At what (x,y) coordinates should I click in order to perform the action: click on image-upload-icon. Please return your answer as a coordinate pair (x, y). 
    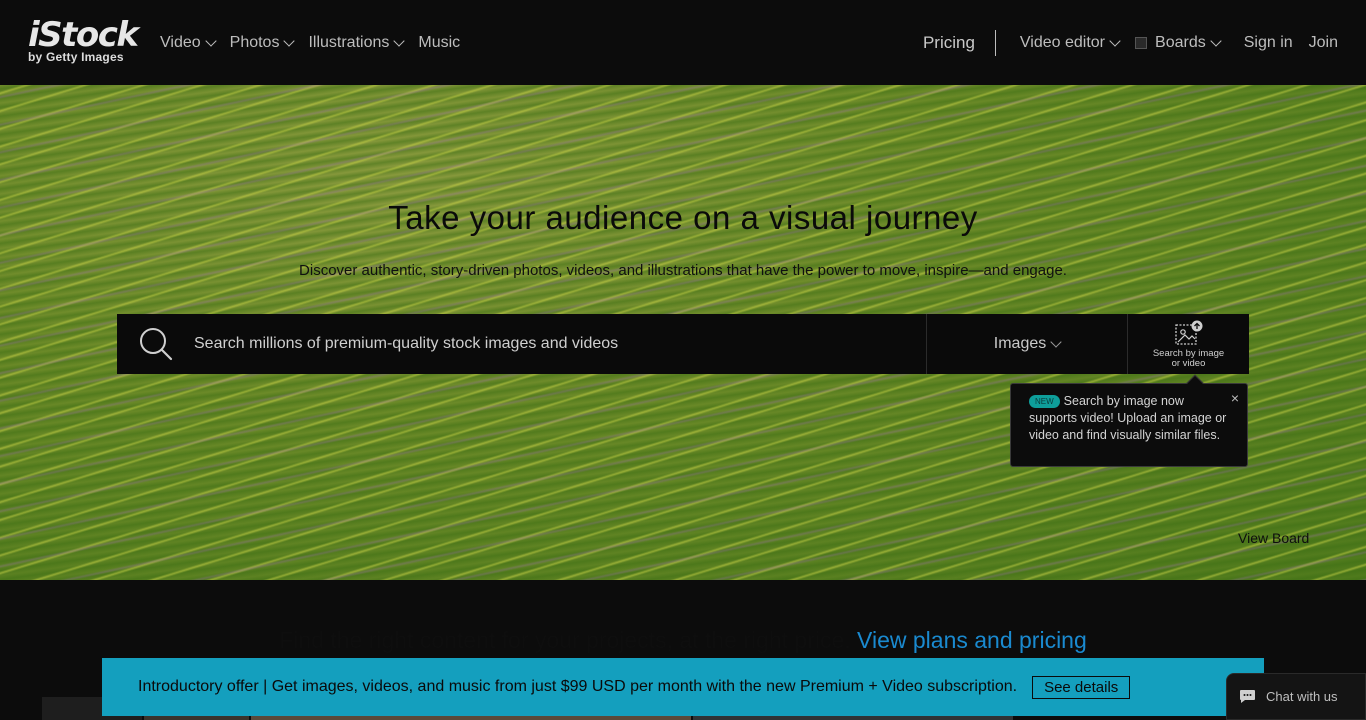
    Looking at the image, I should click on (1188, 332).